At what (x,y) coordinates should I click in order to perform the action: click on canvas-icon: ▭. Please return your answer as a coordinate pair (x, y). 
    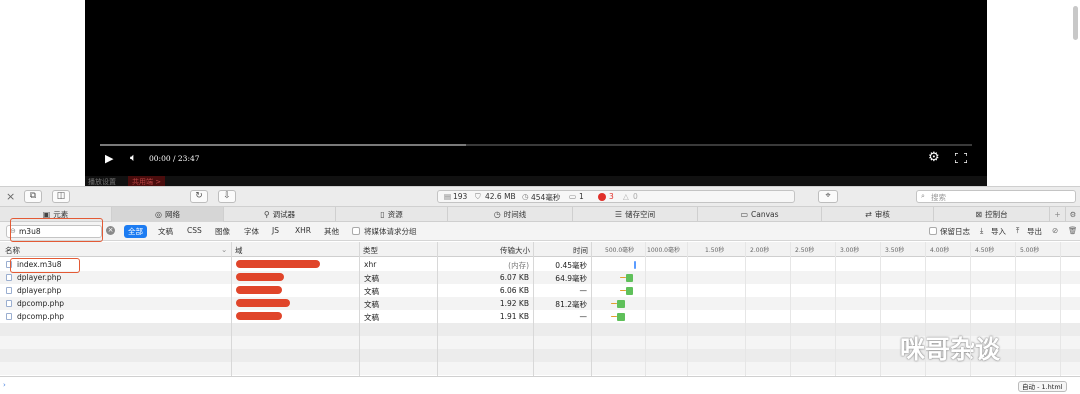
    Looking at the image, I should click on (744, 214).